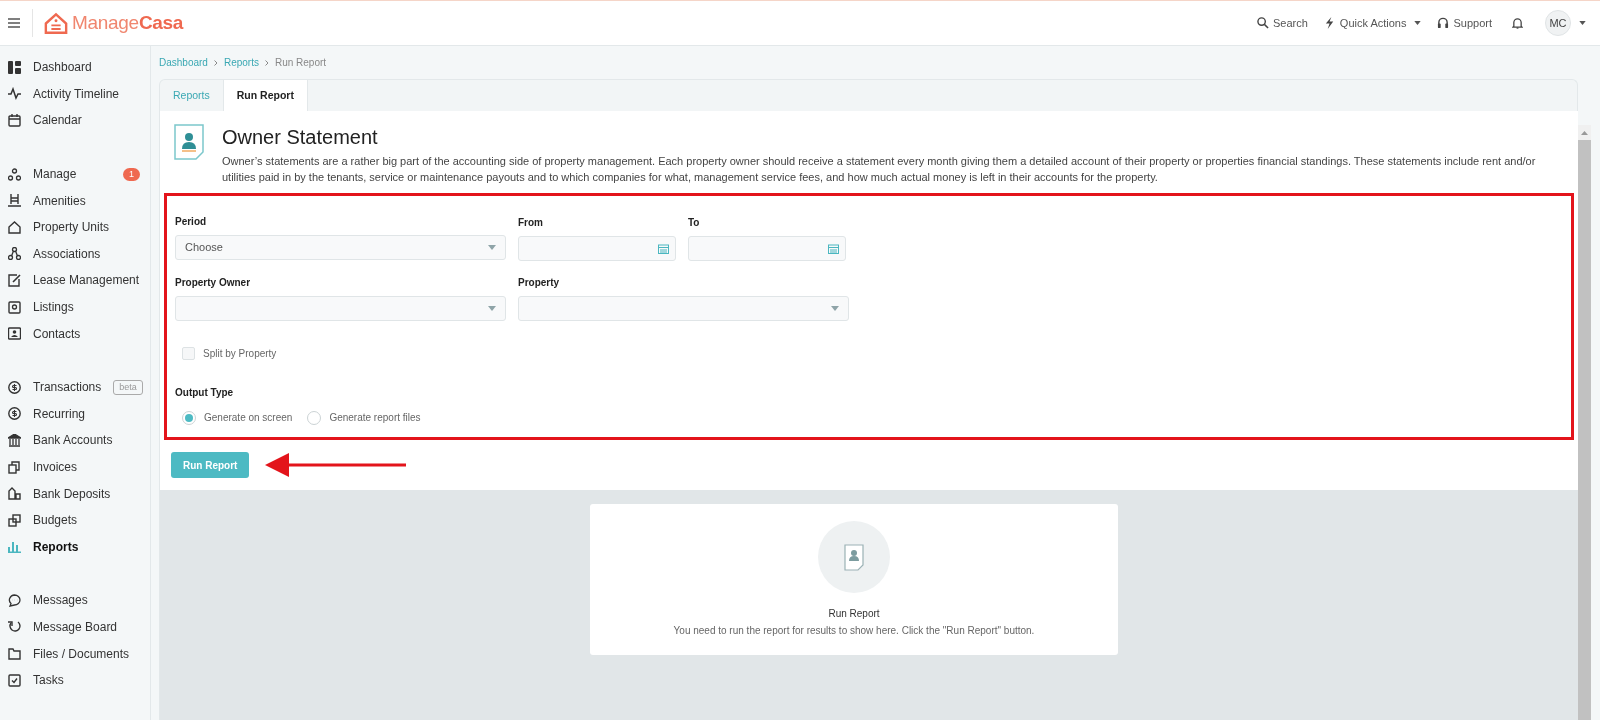 Image resolution: width=1600 pixels, height=720 pixels. Describe the element at coordinates (248, 418) in the screenshot. I see `radio-label: Generate on screen` at that location.